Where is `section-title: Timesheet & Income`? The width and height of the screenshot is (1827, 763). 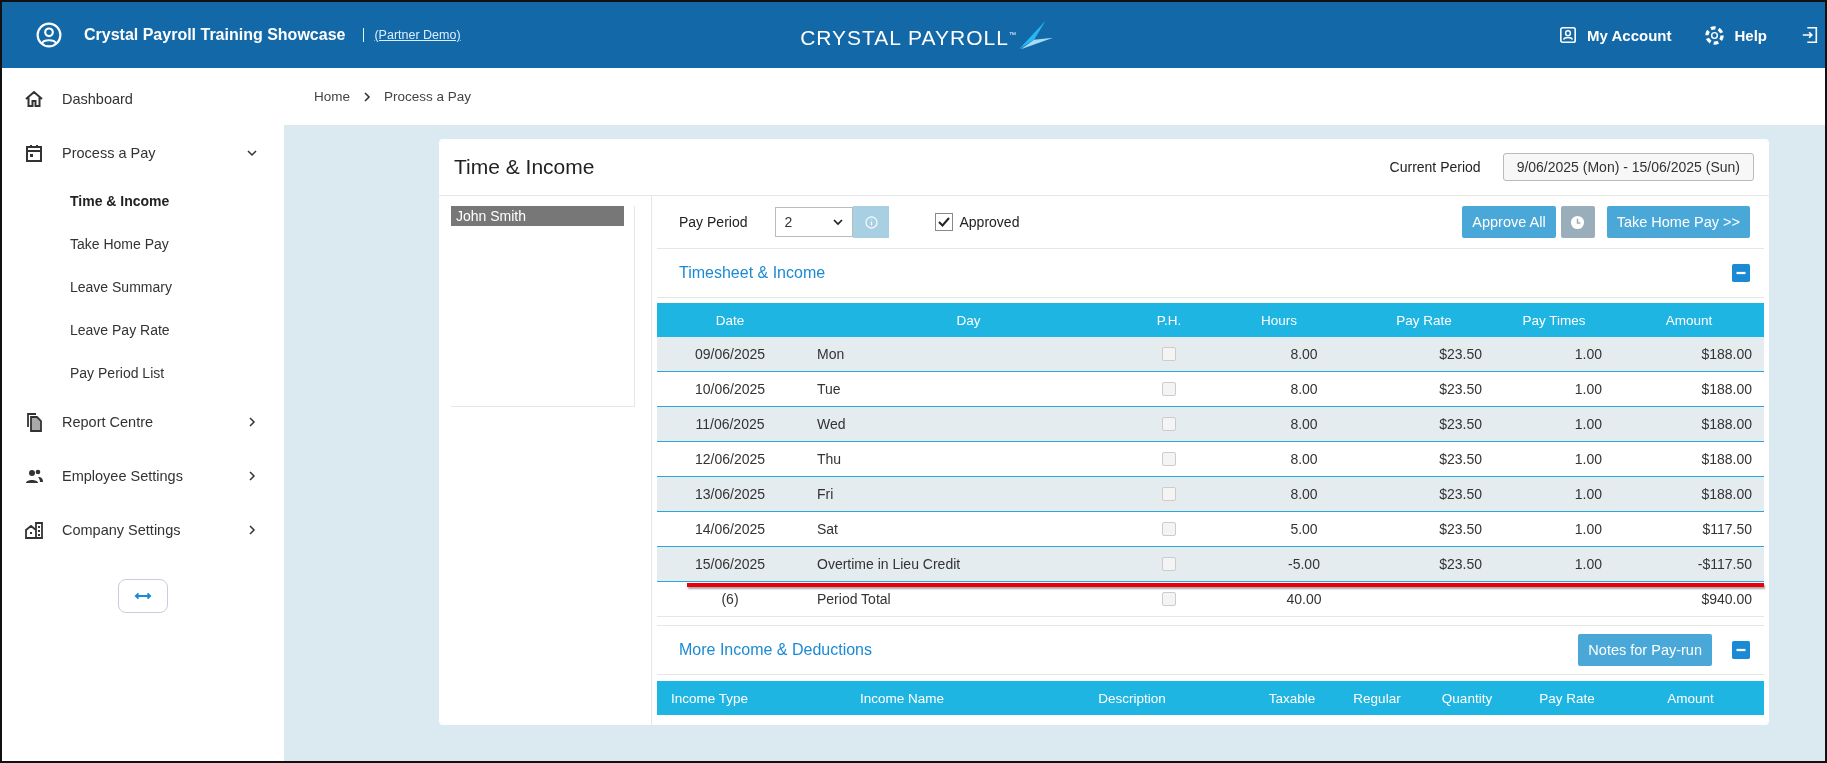
section-title: Timesheet & Income is located at coordinates (752, 273).